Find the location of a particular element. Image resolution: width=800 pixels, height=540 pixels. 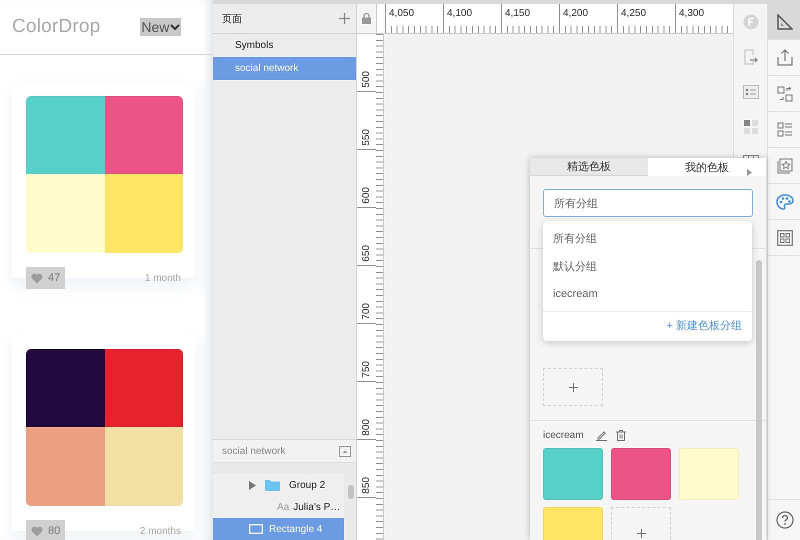

ruler-label: 4,250 is located at coordinates (646, 15).